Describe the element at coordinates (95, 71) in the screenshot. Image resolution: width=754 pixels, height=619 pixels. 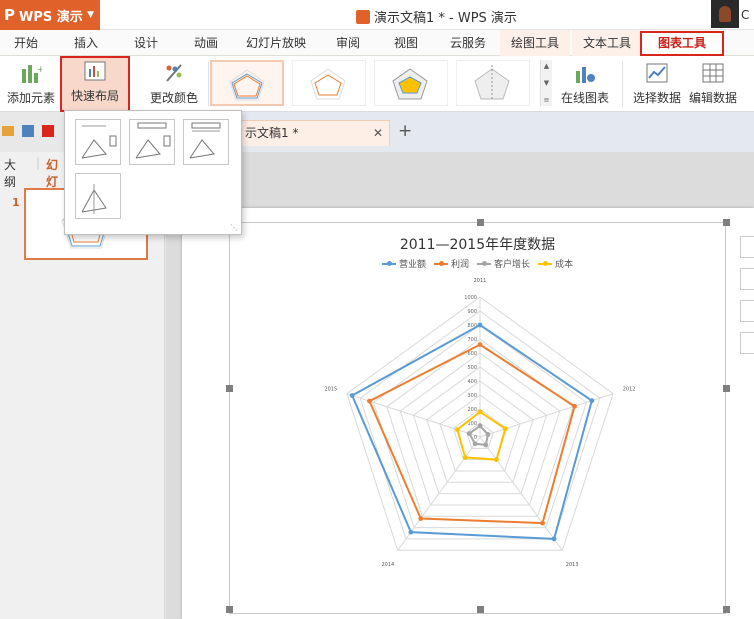
I see `quick-layout-icon` at that location.